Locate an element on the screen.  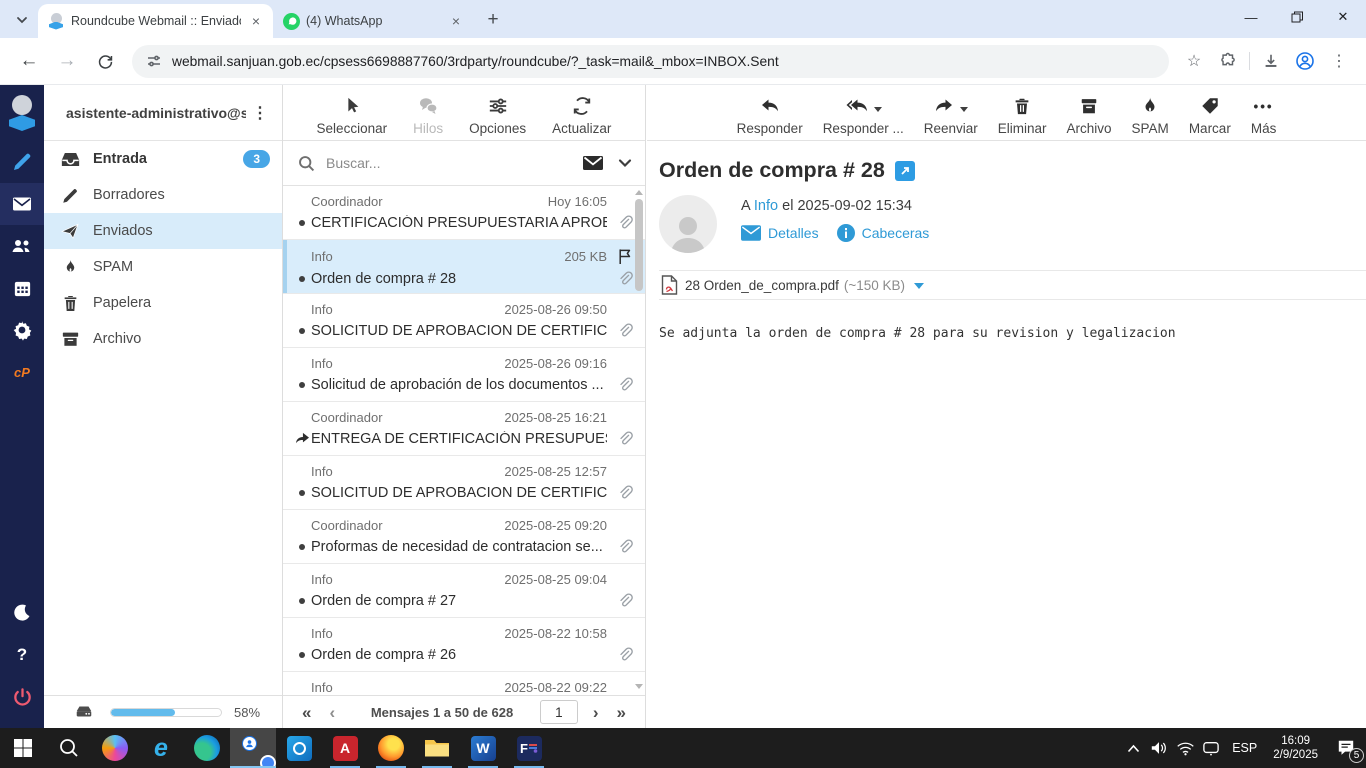
next-page-icon: › is located at coordinates (596, 712).